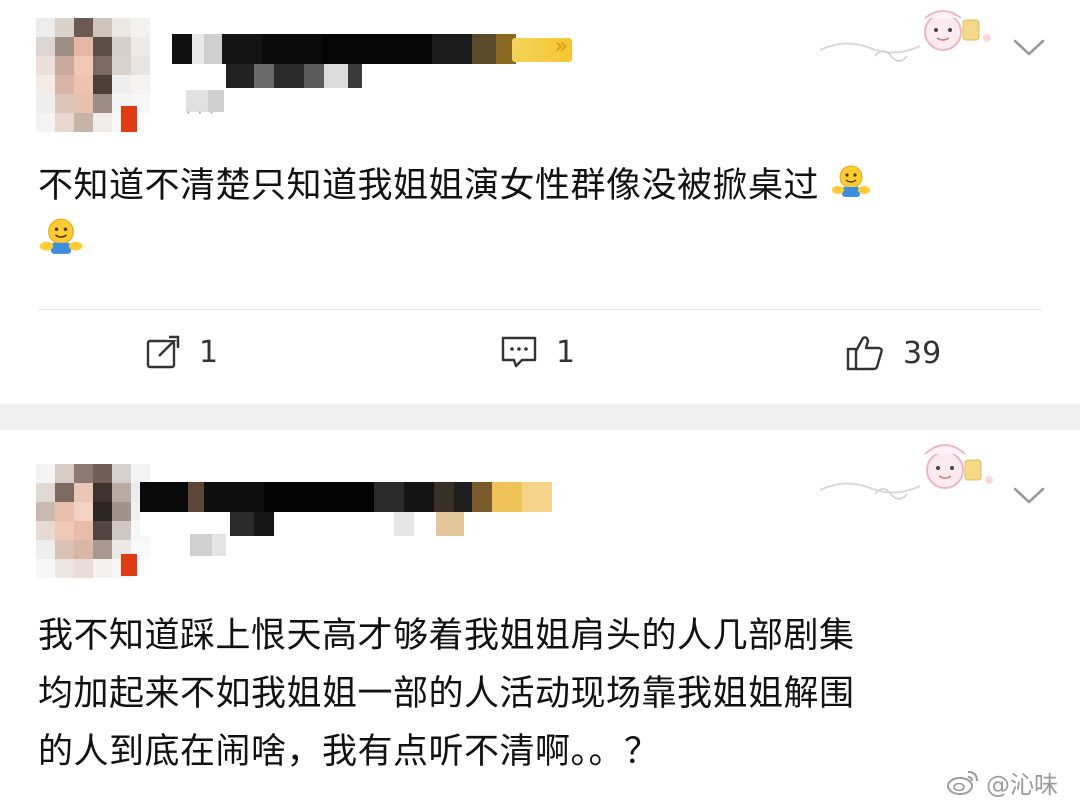 Image resolution: width=1080 pixels, height=810 pixels. What do you see at coordinates (537, 352) in the screenshot?
I see `comment-button: 1` at bounding box center [537, 352].